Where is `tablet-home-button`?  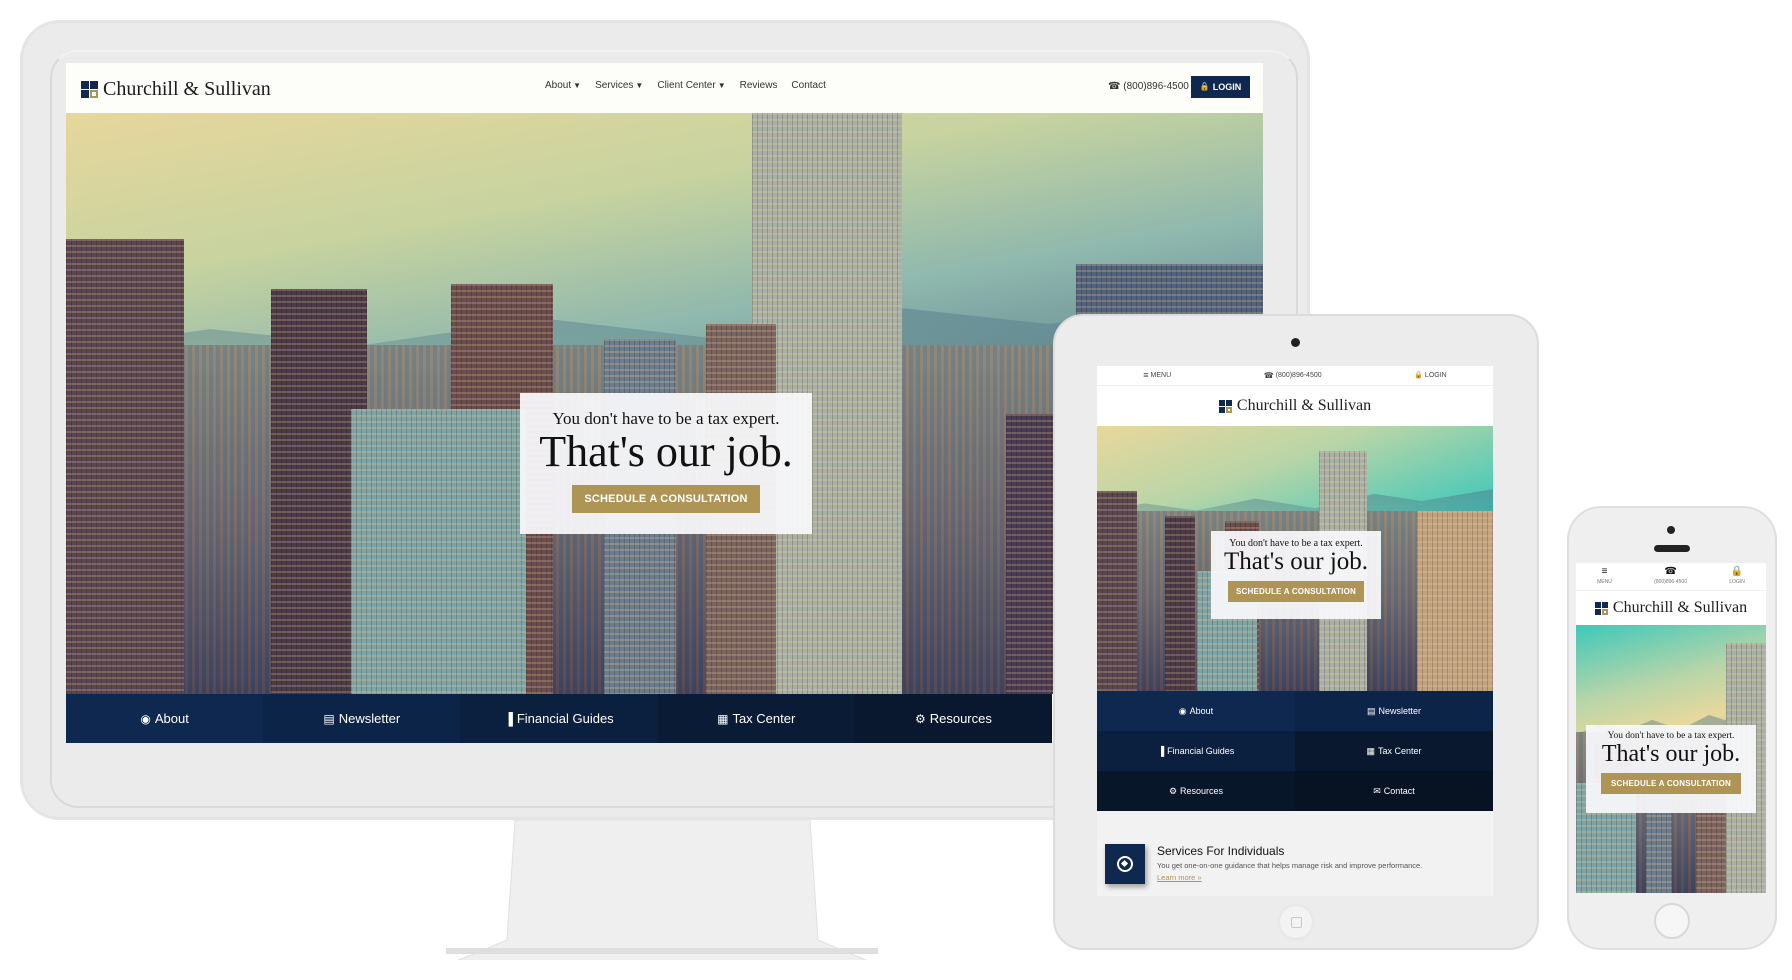
tablet-home-button is located at coordinates (1296, 922).